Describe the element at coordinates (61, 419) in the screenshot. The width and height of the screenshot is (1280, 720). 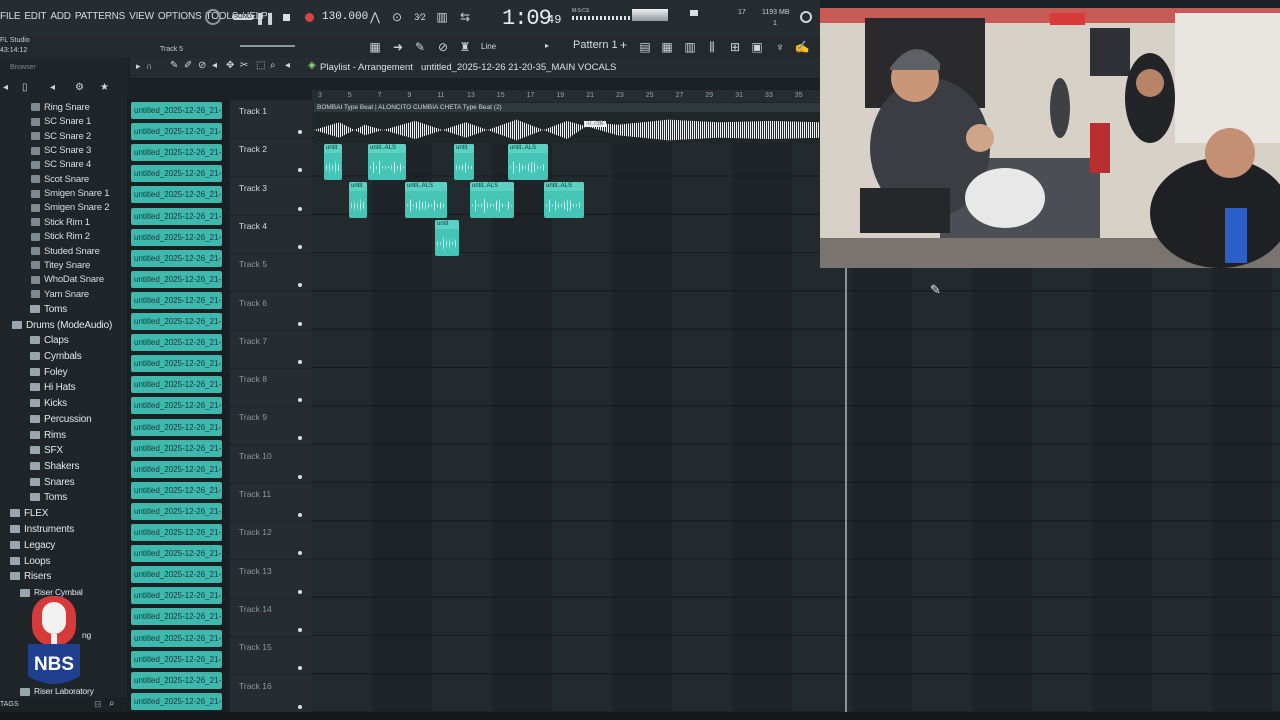
I see `browser-folder: Percussion` at that location.